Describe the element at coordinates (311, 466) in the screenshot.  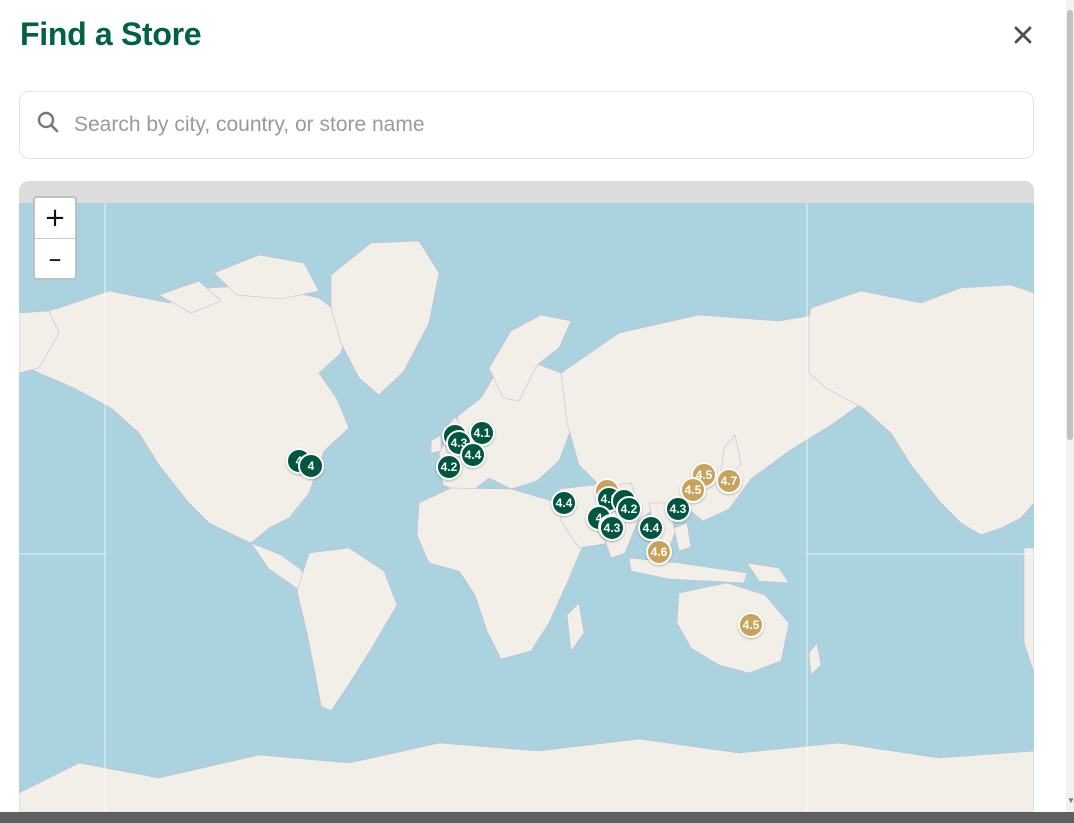
I see `store-marker: 4` at that location.